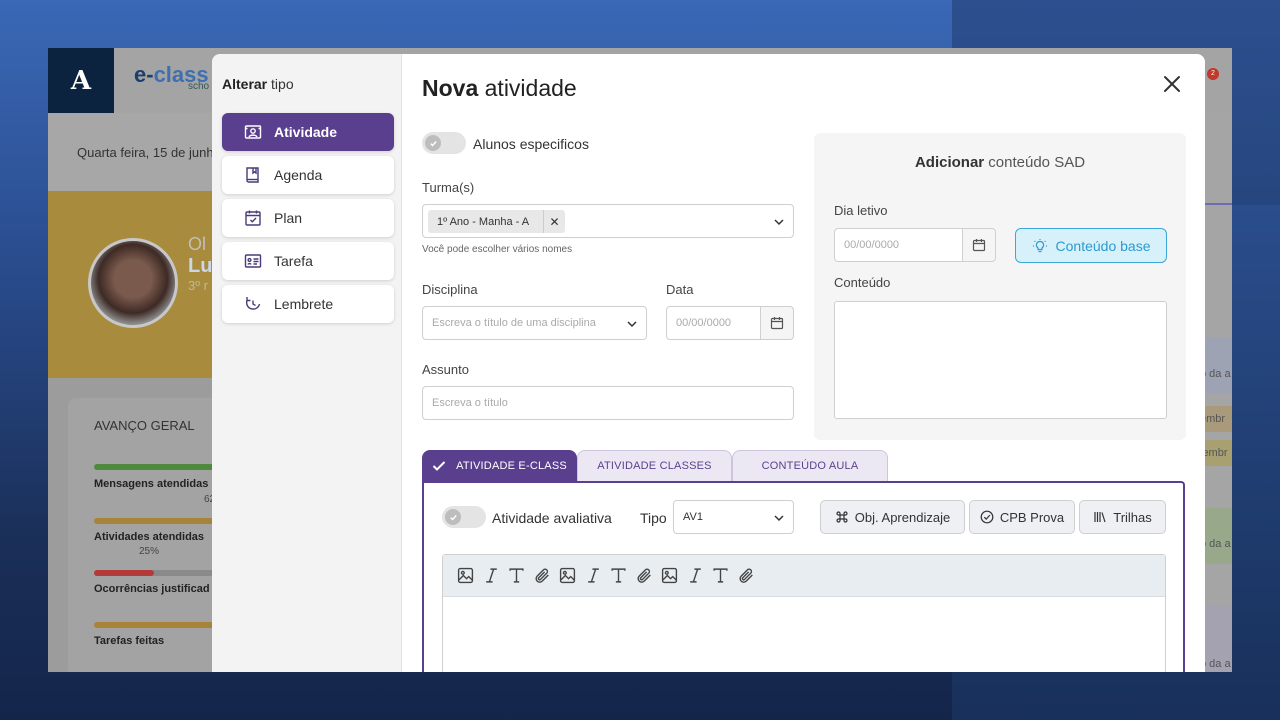  Describe the element at coordinates (1213, 74) in the screenshot. I see `notification-badge: 2` at that location.